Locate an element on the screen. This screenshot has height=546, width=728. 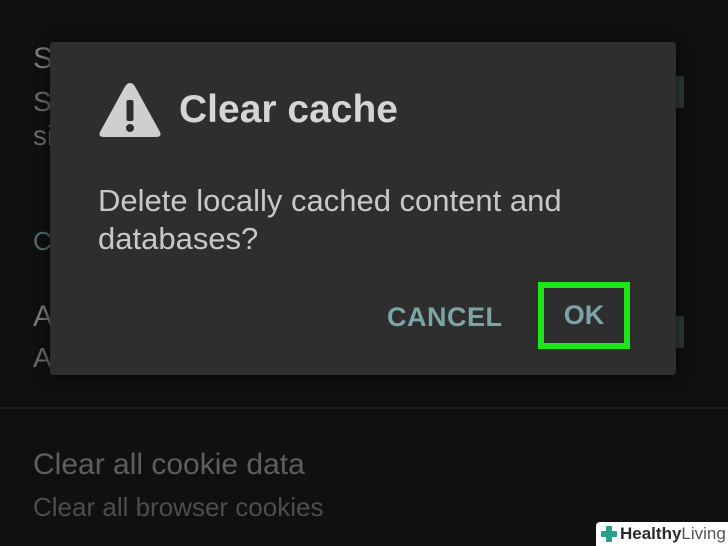
dialog-title: Clear cache is located at coordinates (288, 109).